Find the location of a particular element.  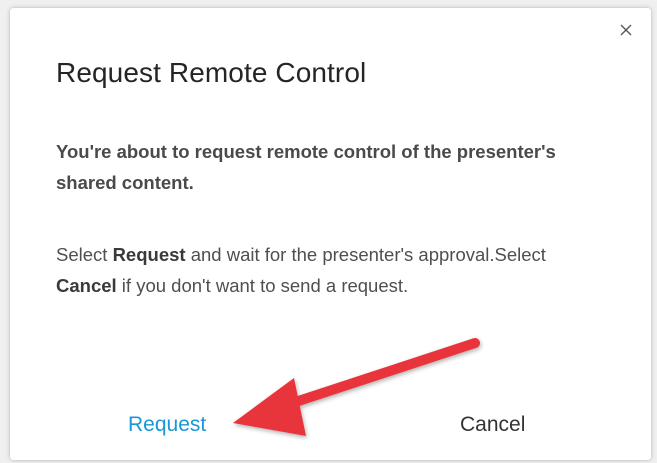

body-cancel-word: Cancel is located at coordinates (86, 285).